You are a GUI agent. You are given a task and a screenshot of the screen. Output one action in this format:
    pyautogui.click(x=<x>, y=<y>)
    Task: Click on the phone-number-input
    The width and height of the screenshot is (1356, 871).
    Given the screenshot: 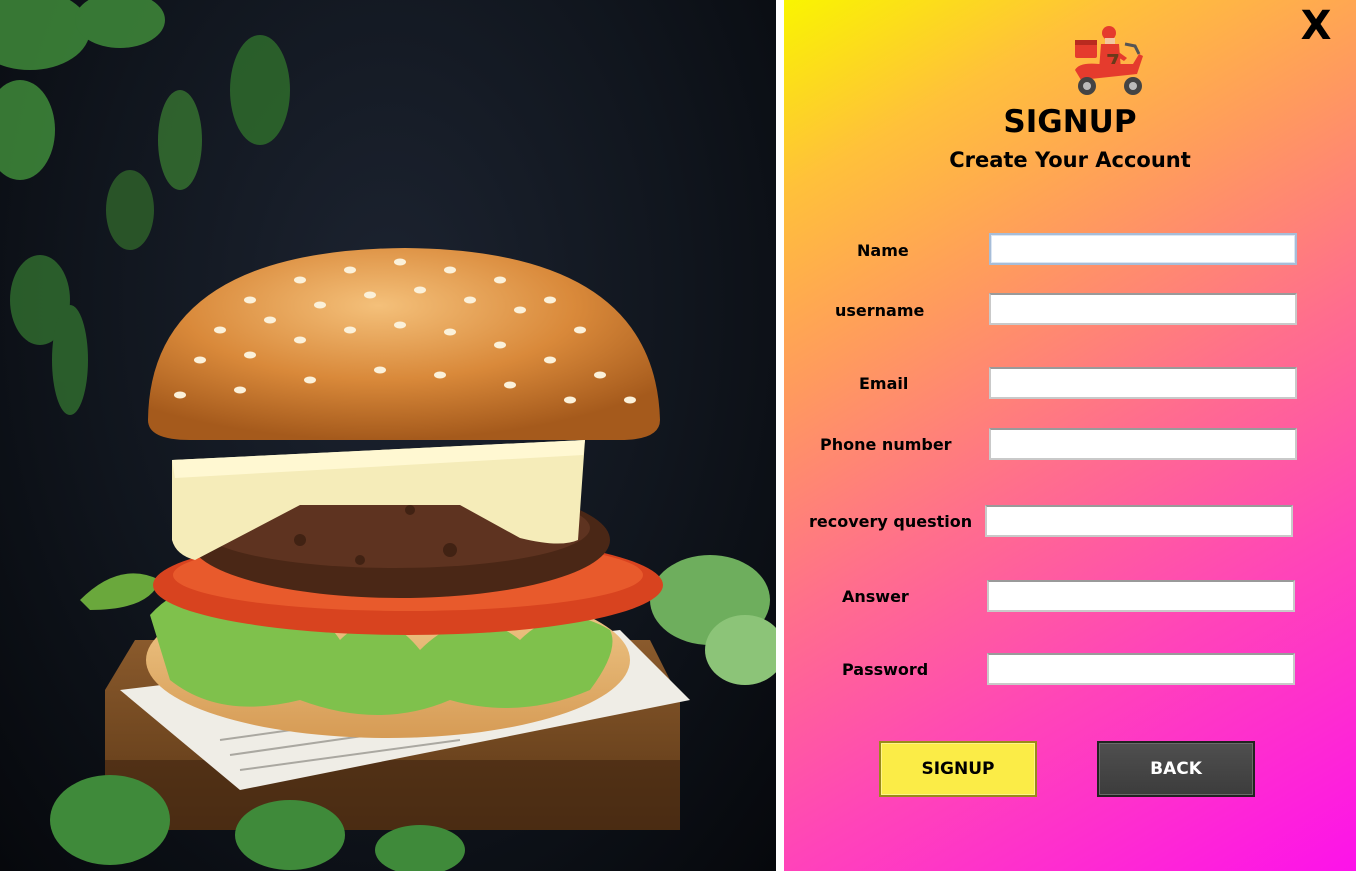 What is the action you would take?
    pyautogui.click(x=1143, y=444)
    